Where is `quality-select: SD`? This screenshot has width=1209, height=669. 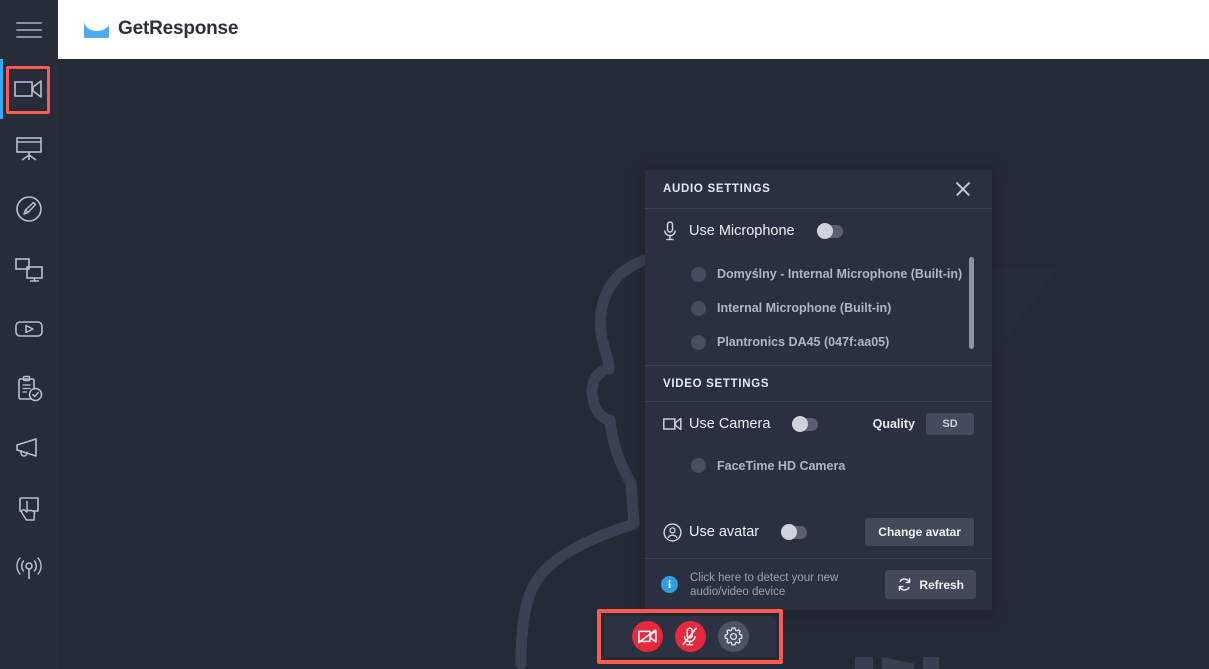
quality-select: SD is located at coordinates (950, 424).